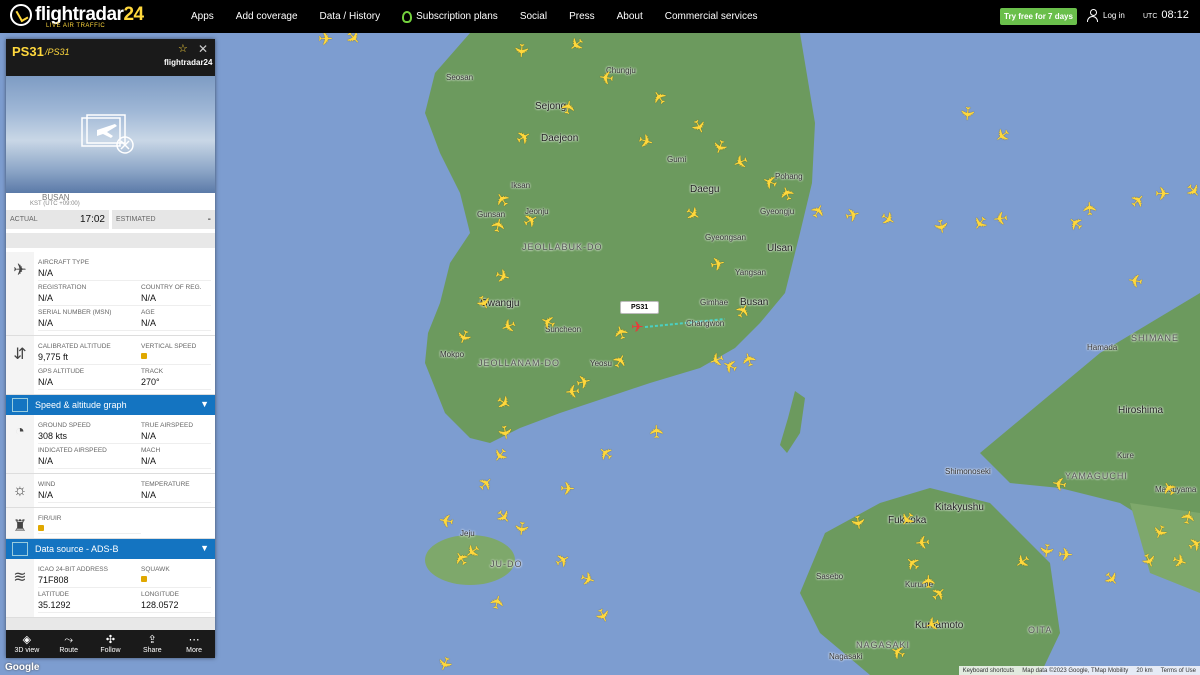  What do you see at coordinates (846, 656) in the screenshot?
I see `map-place-label: Nagasaki` at bounding box center [846, 656].